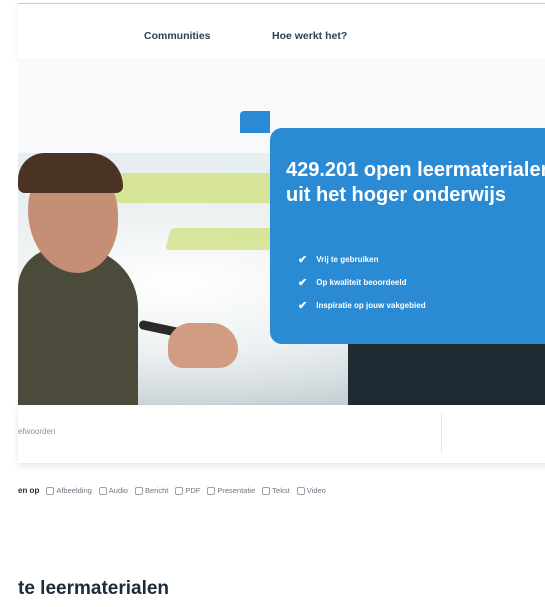 This screenshot has width=545, height=607. Describe the element at coordinates (236, 490) in the screenshot. I see `filter-option-label: Presentatie` at that location.